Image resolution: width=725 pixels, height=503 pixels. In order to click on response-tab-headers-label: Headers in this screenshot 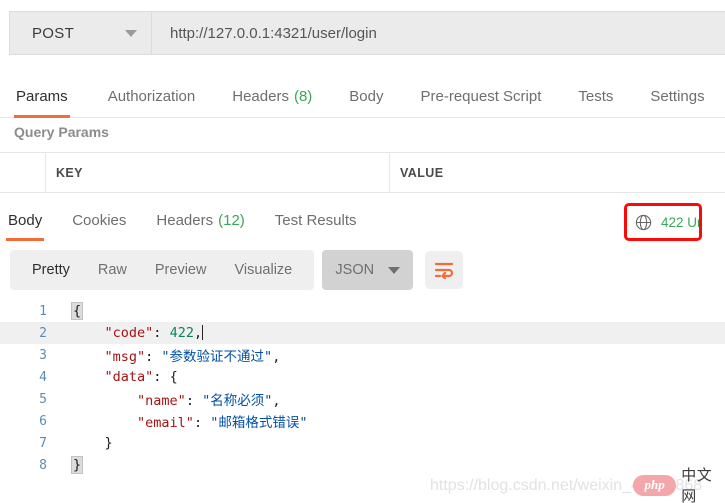, I will do `click(185, 220)`.